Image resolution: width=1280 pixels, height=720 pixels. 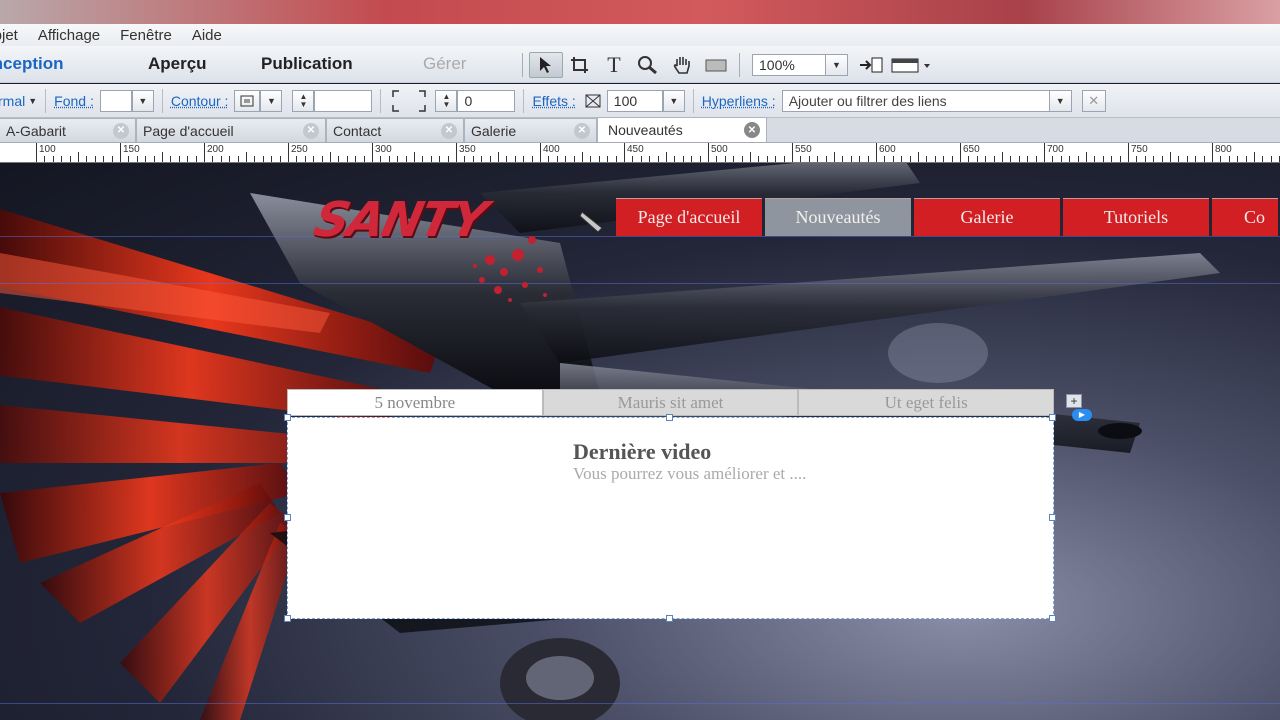 I want to click on mode-gerer-button: Gérer, so click(x=444, y=64).